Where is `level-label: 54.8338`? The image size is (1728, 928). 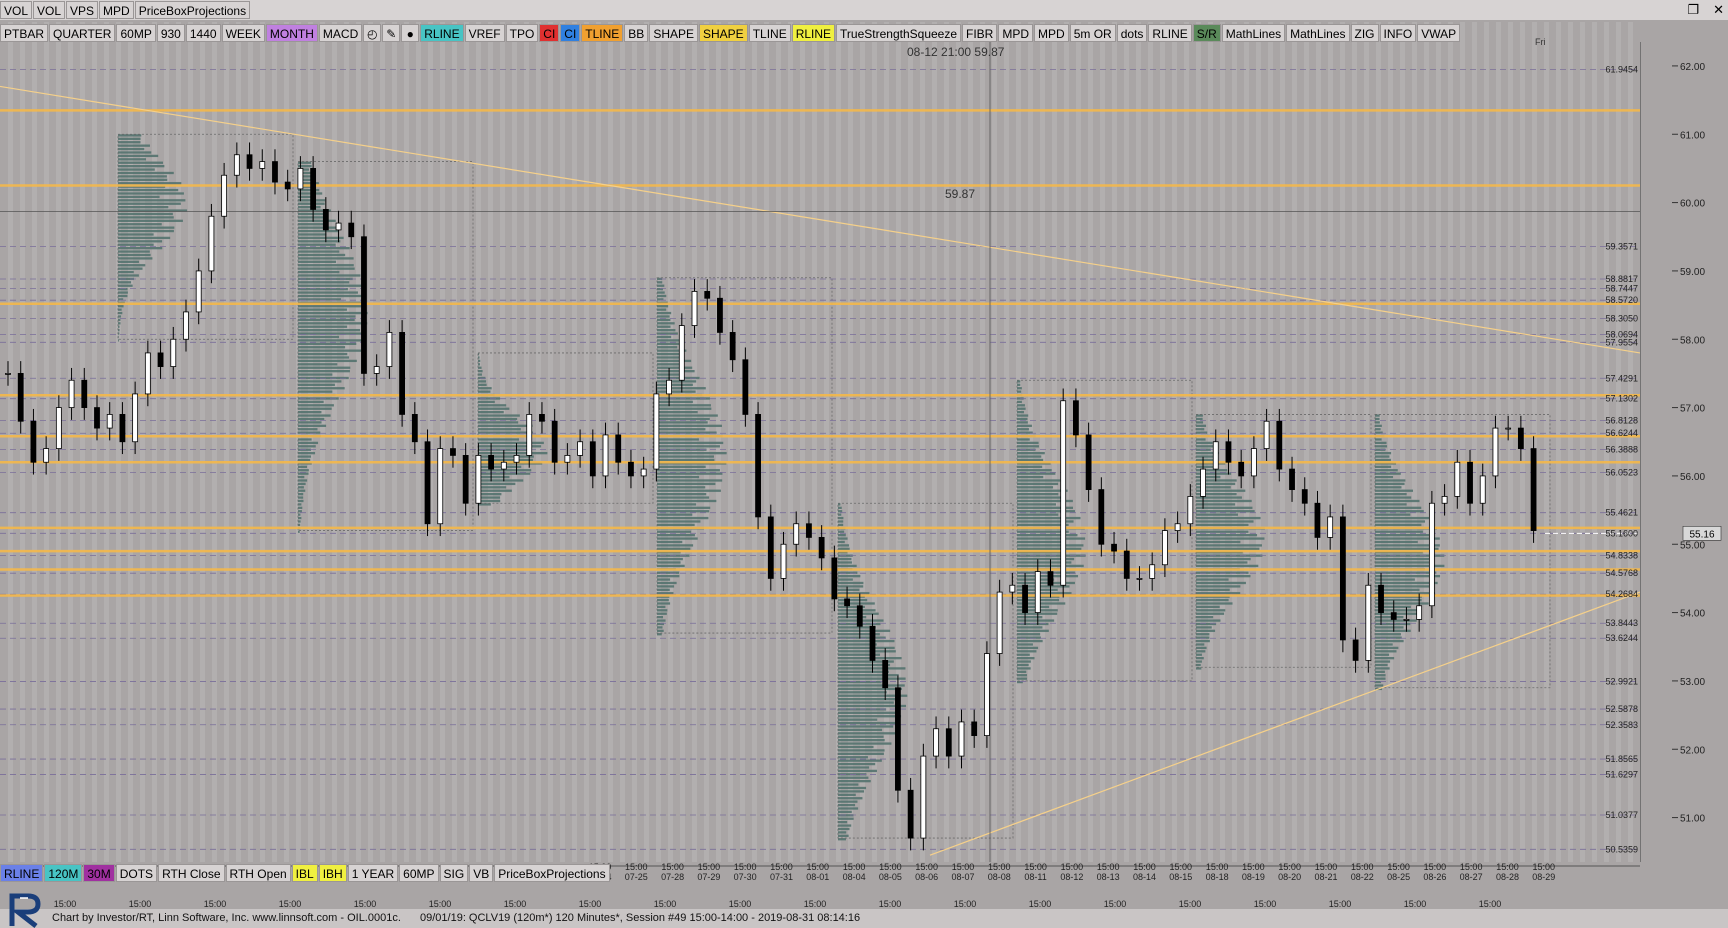
level-label: 54.8338 is located at coordinates (1621, 556).